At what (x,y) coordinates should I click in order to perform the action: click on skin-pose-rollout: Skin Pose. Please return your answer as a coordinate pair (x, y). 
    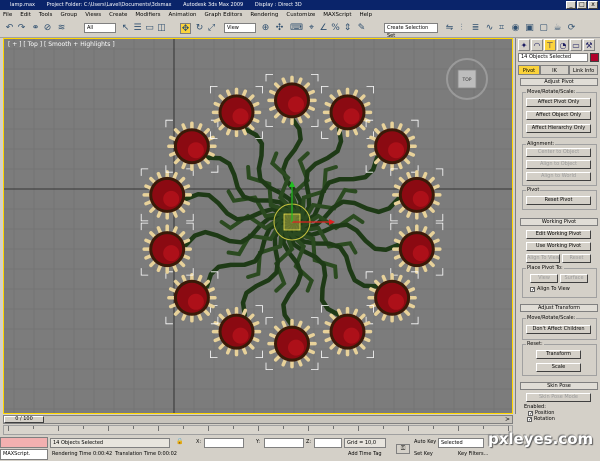
    Looking at the image, I should click on (559, 386).